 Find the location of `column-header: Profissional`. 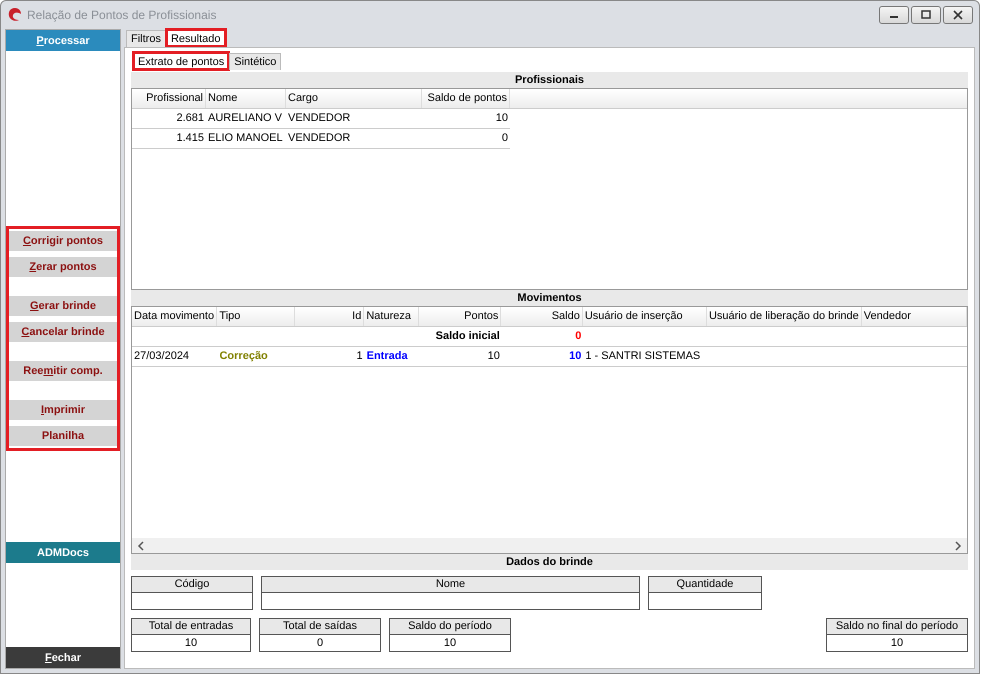

column-header: Profissional is located at coordinates (169, 98).